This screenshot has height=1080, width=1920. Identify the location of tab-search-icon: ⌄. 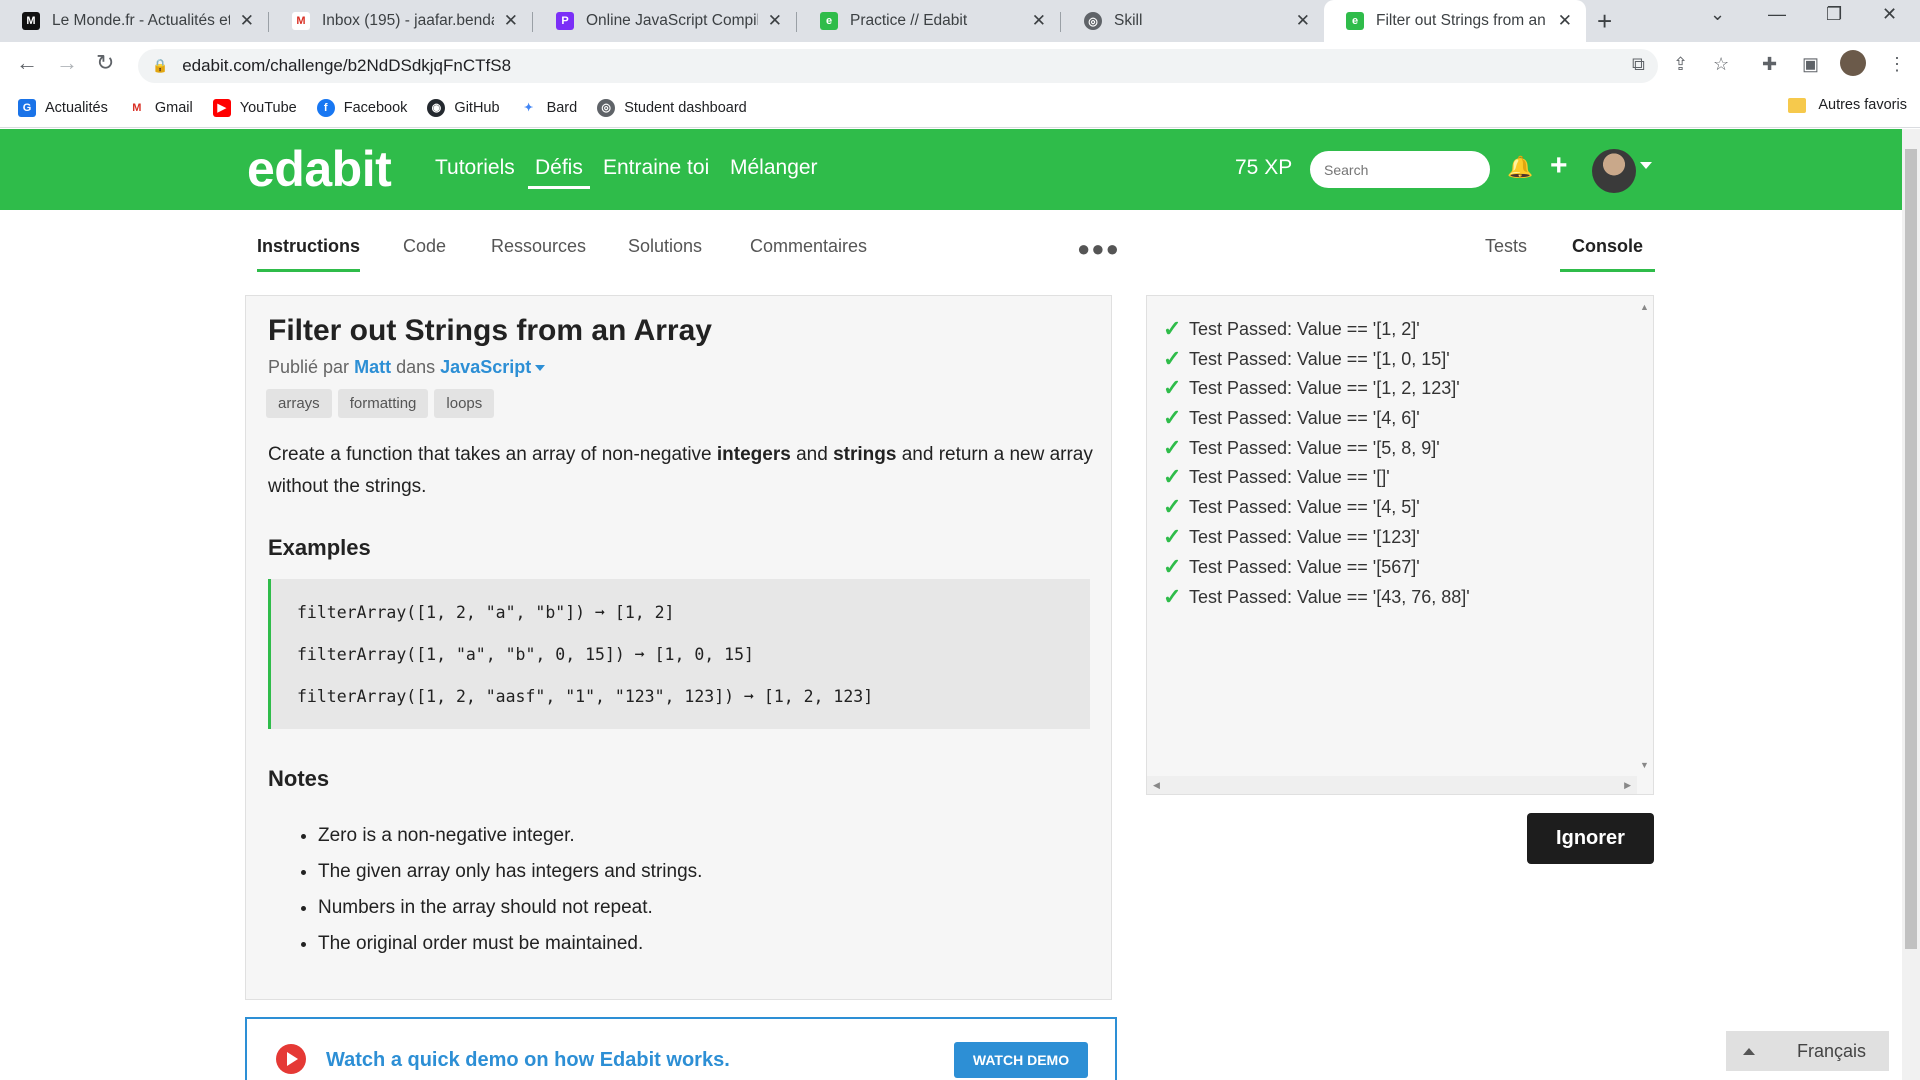
(1717, 14).